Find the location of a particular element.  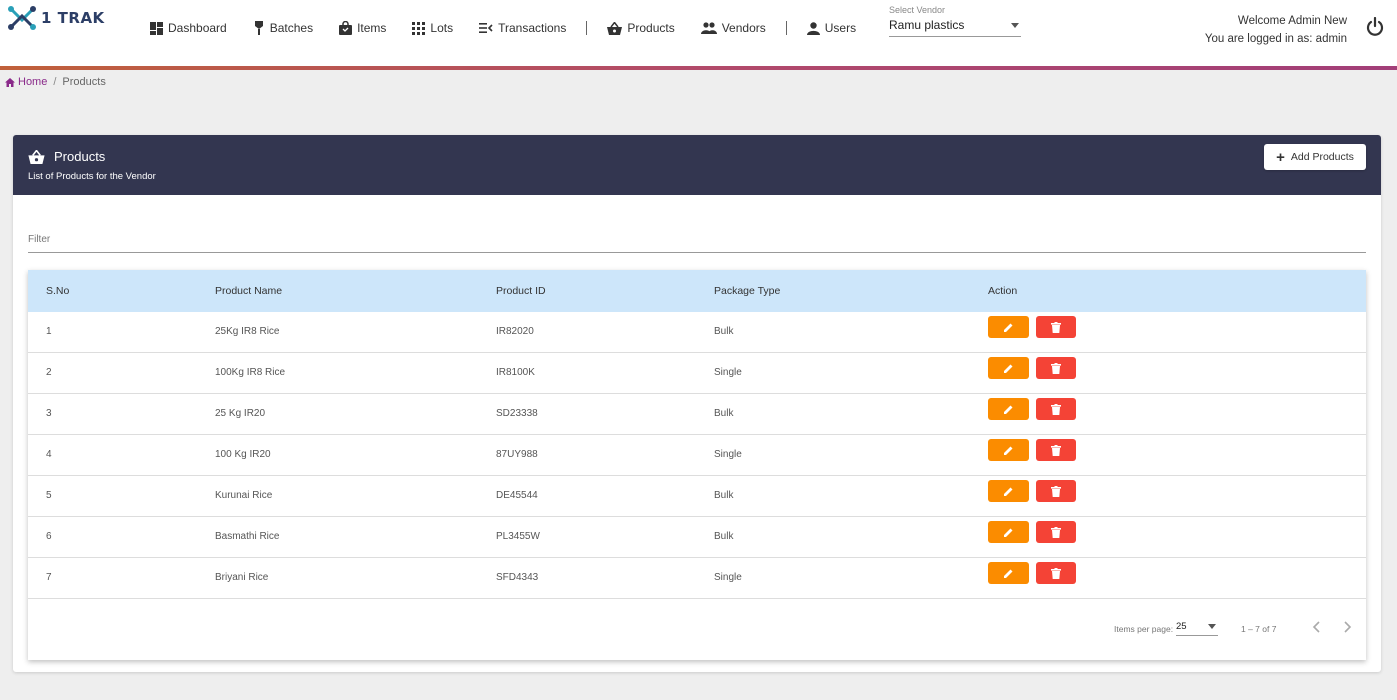

card-title-text: Products is located at coordinates (80, 156).